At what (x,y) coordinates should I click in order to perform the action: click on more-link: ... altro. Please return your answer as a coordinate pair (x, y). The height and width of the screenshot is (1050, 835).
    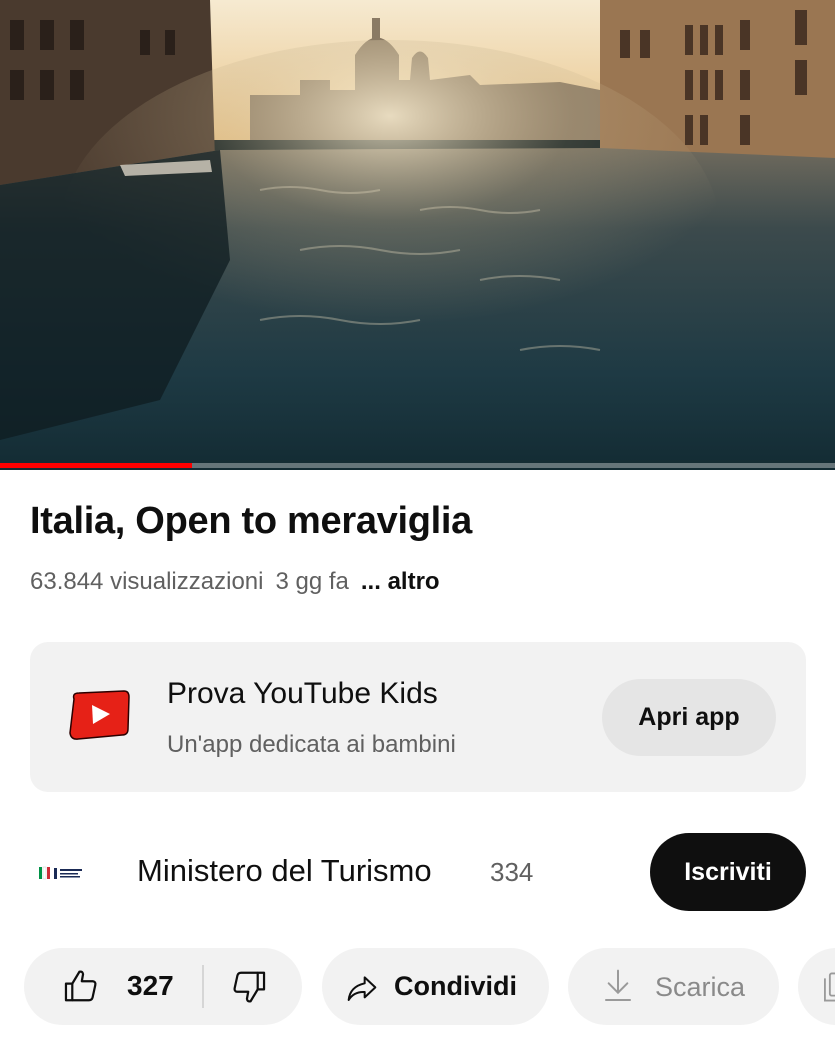
    Looking at the image, I should click on (400, 581).